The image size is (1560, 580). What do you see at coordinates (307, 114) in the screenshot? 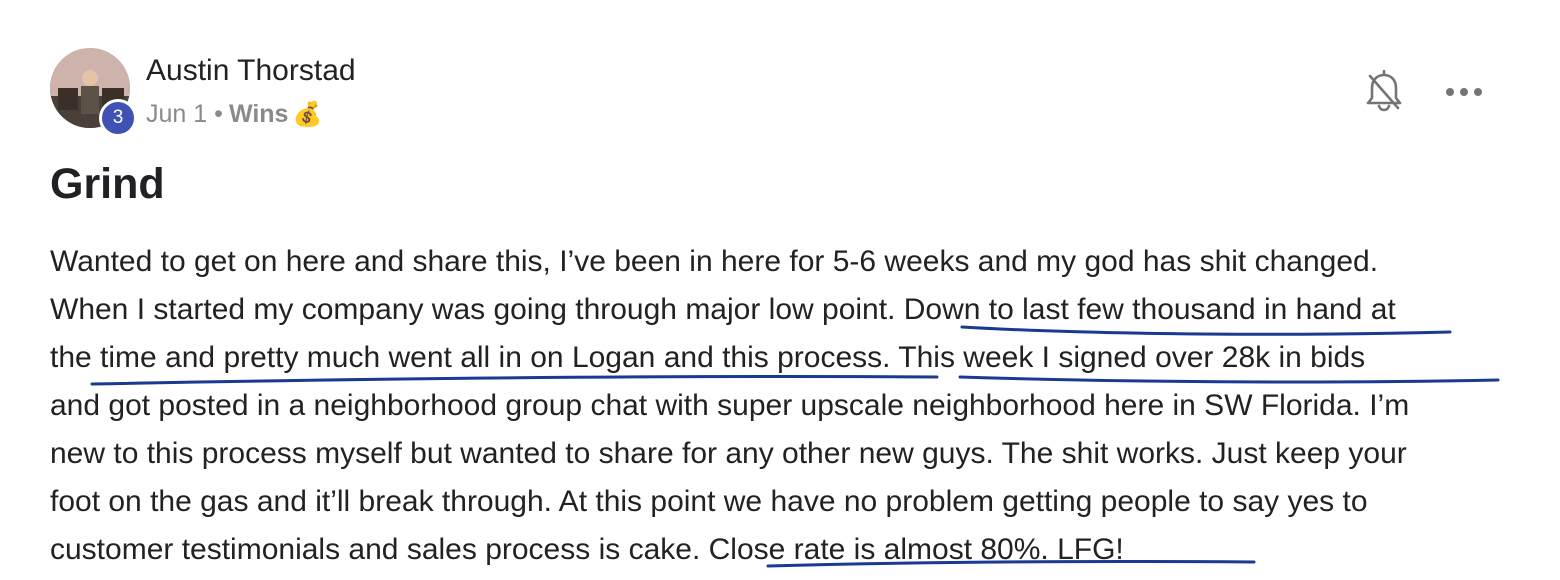
I see `money-bag-icon: 💰` at bounding box center [307, 114].